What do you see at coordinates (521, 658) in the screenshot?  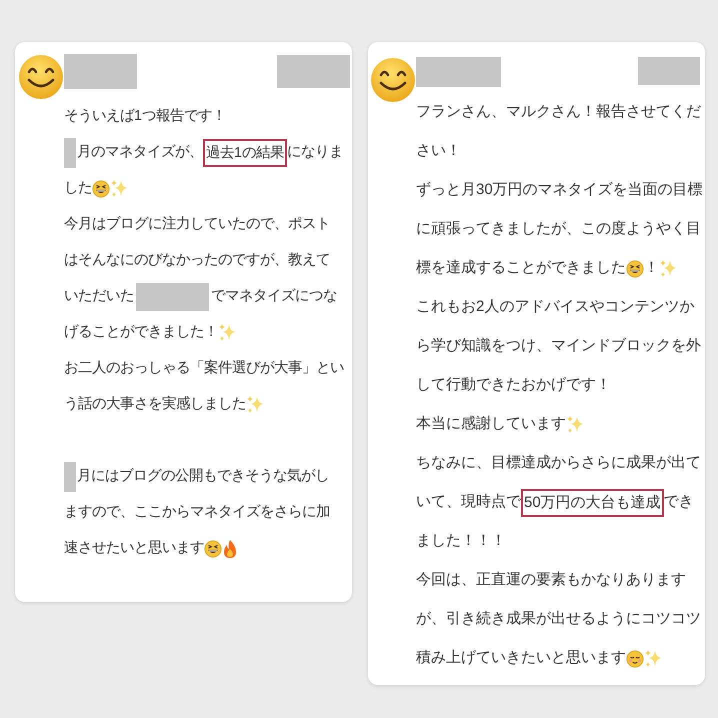 I see `message-text: 積み上げていきたいと思います` at bounding box center [521, 658].